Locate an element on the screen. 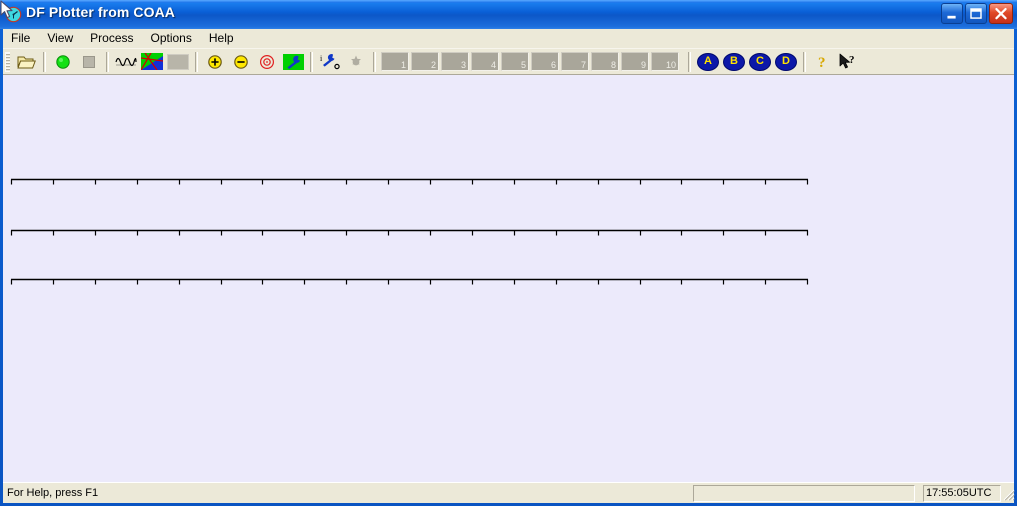 The width and height of the screenshot is (1017, 506). status-message-panel is located at coordinates (804, 493).